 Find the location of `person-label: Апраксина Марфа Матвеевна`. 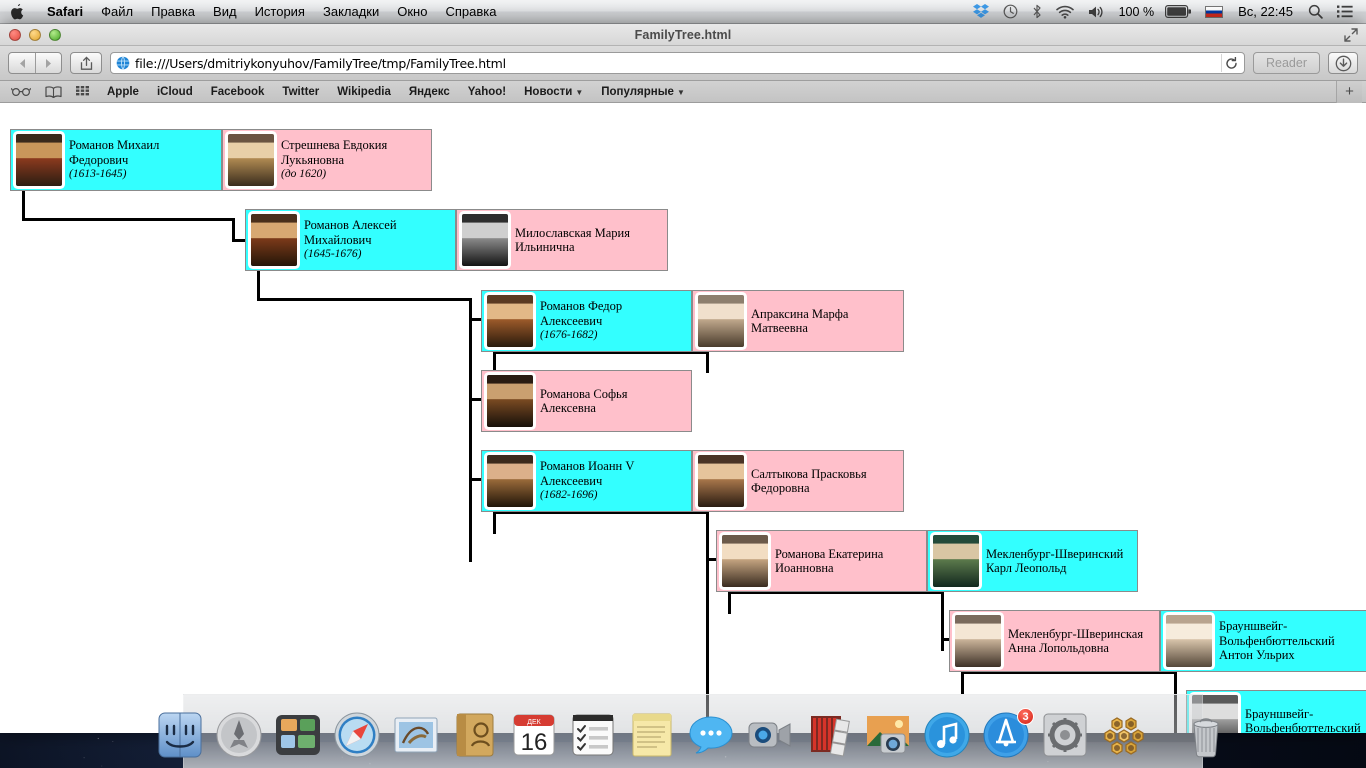

person-label: Апраксина Марфа Матвеевна is located at coordinates (799, 321).